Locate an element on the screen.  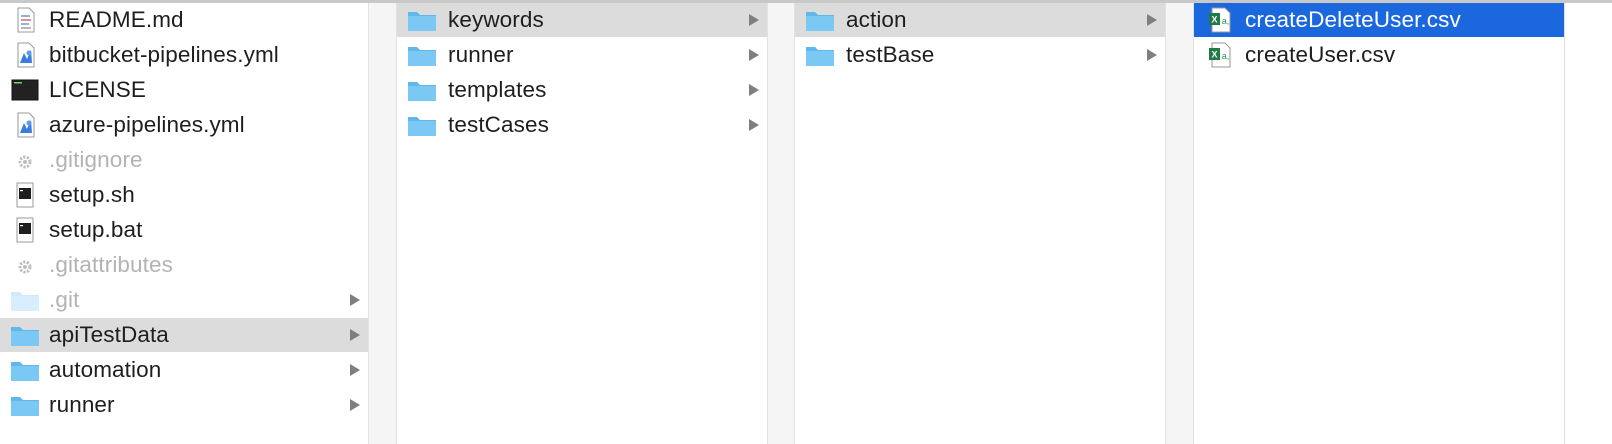
list-item-license: LICENSE is located at coordinates (184, 90).